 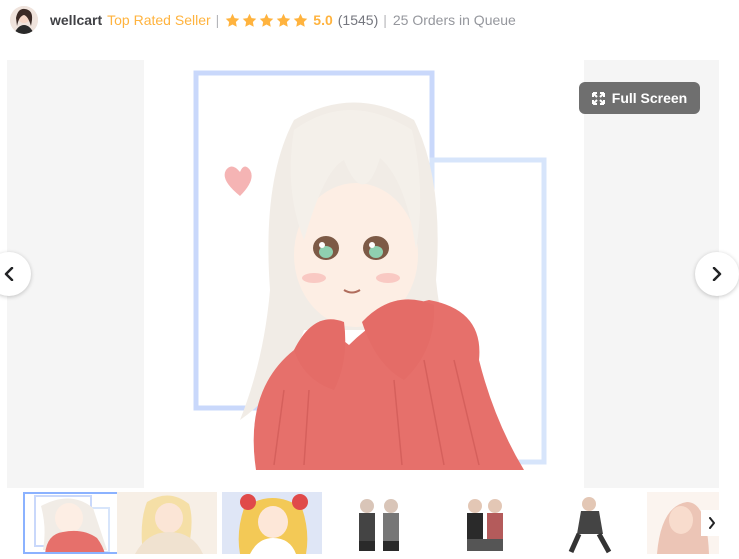 What do you see at coordinates (159, 20) in the screenshot?
I see `seller-level-badge: Top Rated Seller` at bounding box center [159, 20].